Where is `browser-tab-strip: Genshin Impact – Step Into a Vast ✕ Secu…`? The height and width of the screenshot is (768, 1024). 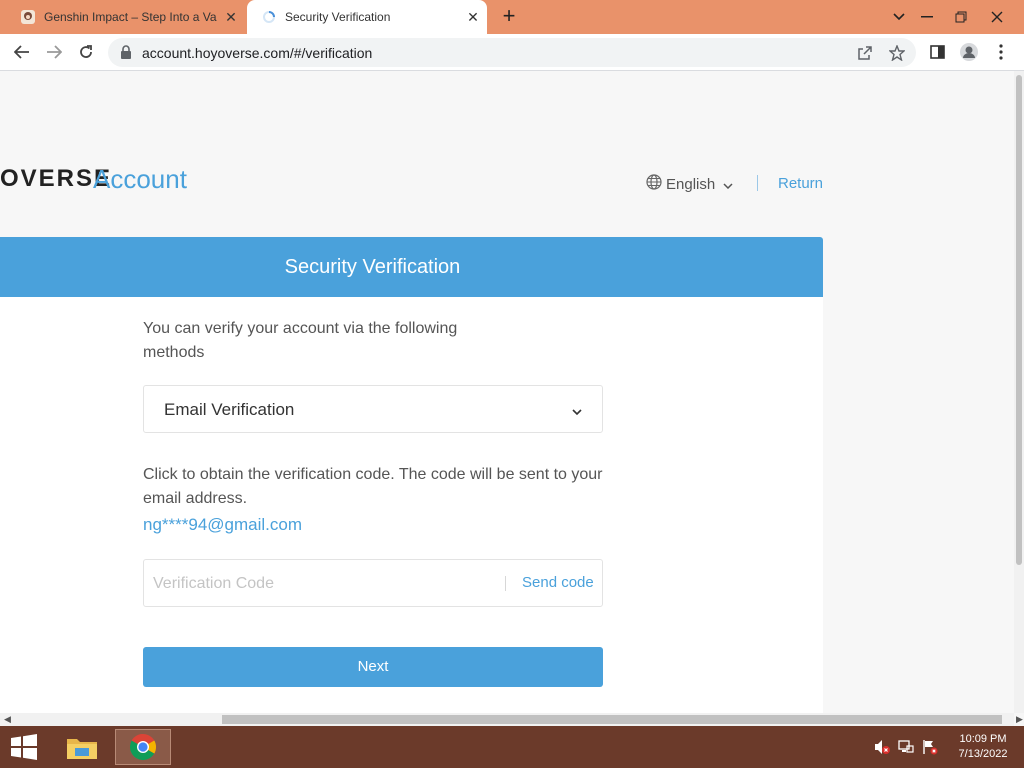
browser-tab-strip: Genshin Impact – Step Into a Vast ✕ Secu… is located at coordinates (512, 17).